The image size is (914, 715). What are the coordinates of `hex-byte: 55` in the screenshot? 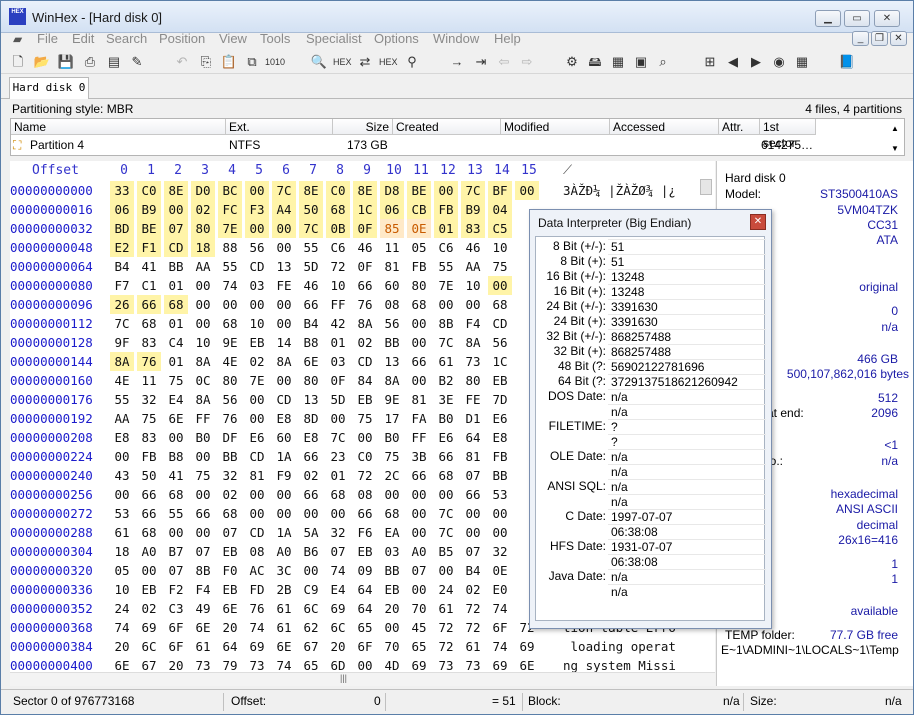 It's located at (230, 266).